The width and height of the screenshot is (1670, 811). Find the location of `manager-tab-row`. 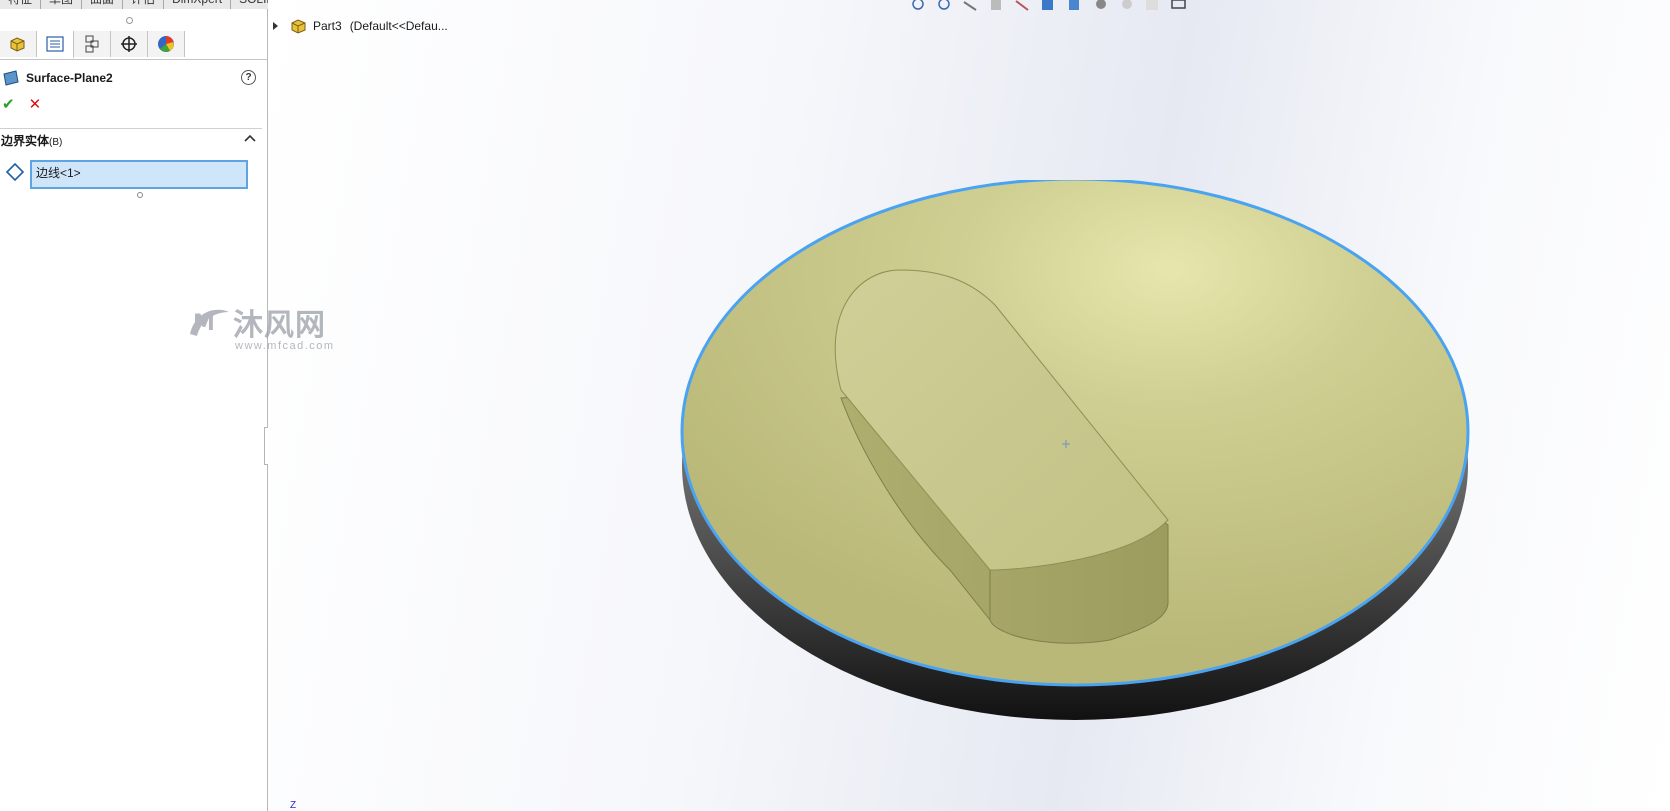

manager-tab-row is located at coordinates (133, 45).